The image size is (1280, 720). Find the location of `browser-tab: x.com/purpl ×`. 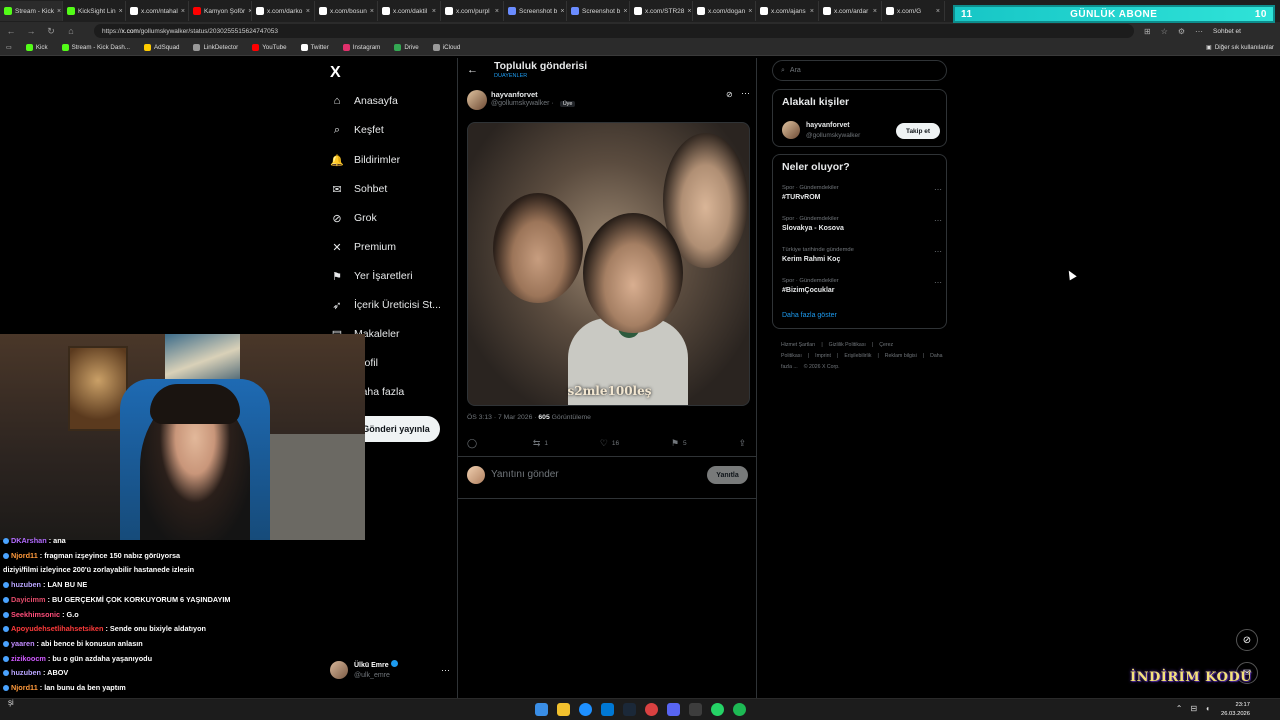

browser-tab: x.com/purpl × is located at coordinates (472, 11).